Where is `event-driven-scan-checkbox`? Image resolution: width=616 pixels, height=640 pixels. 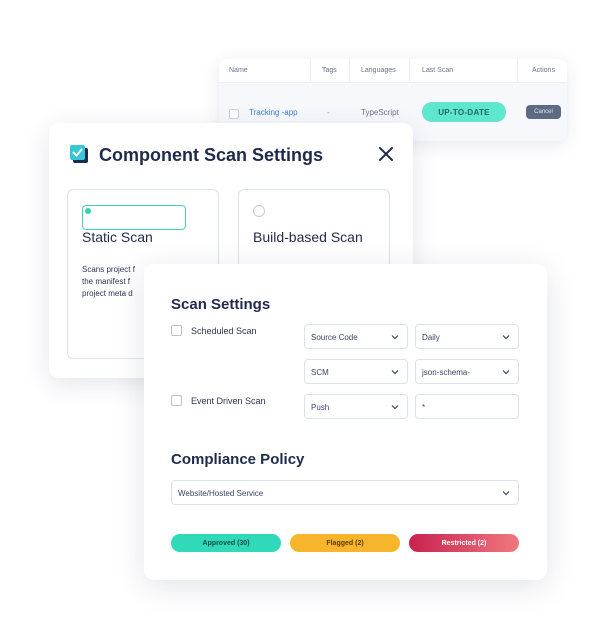 event-driven-scan-checkbox is located at coordinates (176, 400).